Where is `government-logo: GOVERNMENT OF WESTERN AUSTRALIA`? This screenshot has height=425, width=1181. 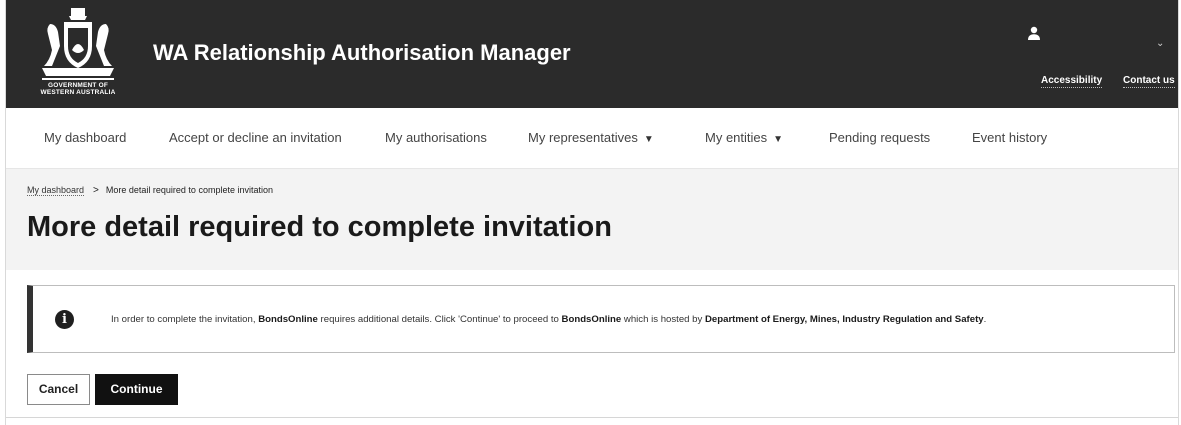
government-logo: GOVERNMENT OF WESTERN AUSTRALIA is located at coordinates (78, 54).